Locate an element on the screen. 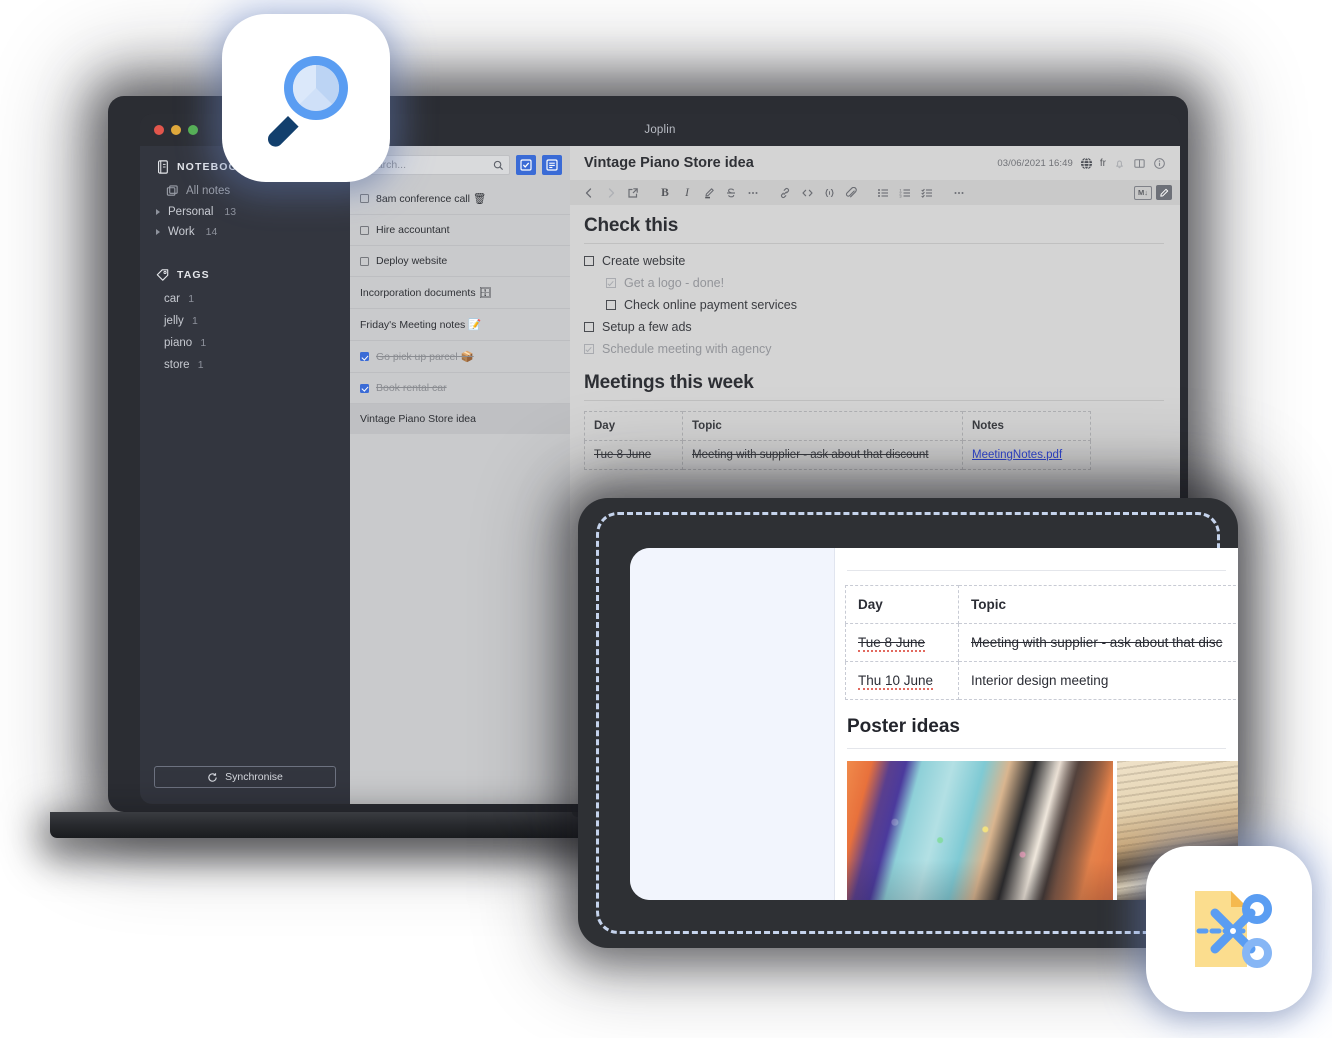  document-scissors-icon is located at coordinates (1233, 929).